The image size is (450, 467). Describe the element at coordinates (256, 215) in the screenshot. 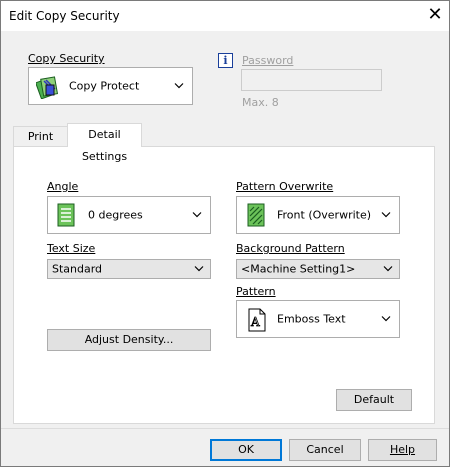

I see `pattern-overwrite-icon` at that location.